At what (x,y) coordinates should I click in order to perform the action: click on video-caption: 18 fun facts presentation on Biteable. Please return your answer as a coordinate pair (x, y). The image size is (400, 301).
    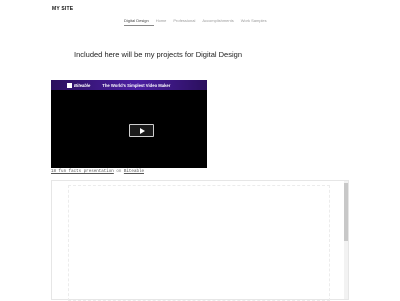
    Looking at the image, I should click on (97, 172).